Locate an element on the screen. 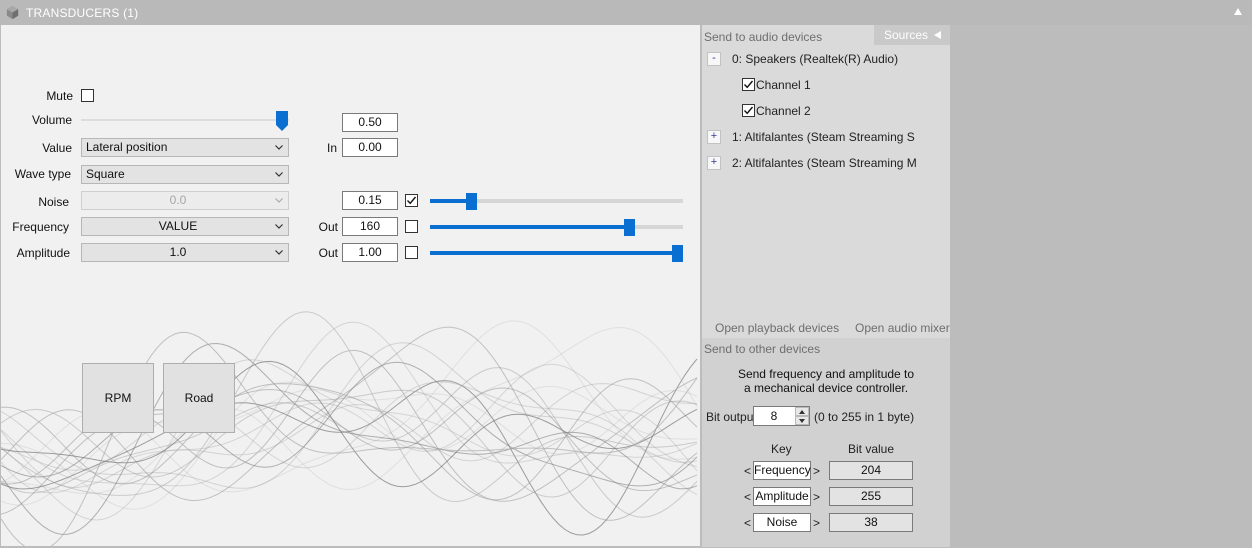 This screenshot has height=548, width=1252. frequency-slider is located at coordinates (556, 227).